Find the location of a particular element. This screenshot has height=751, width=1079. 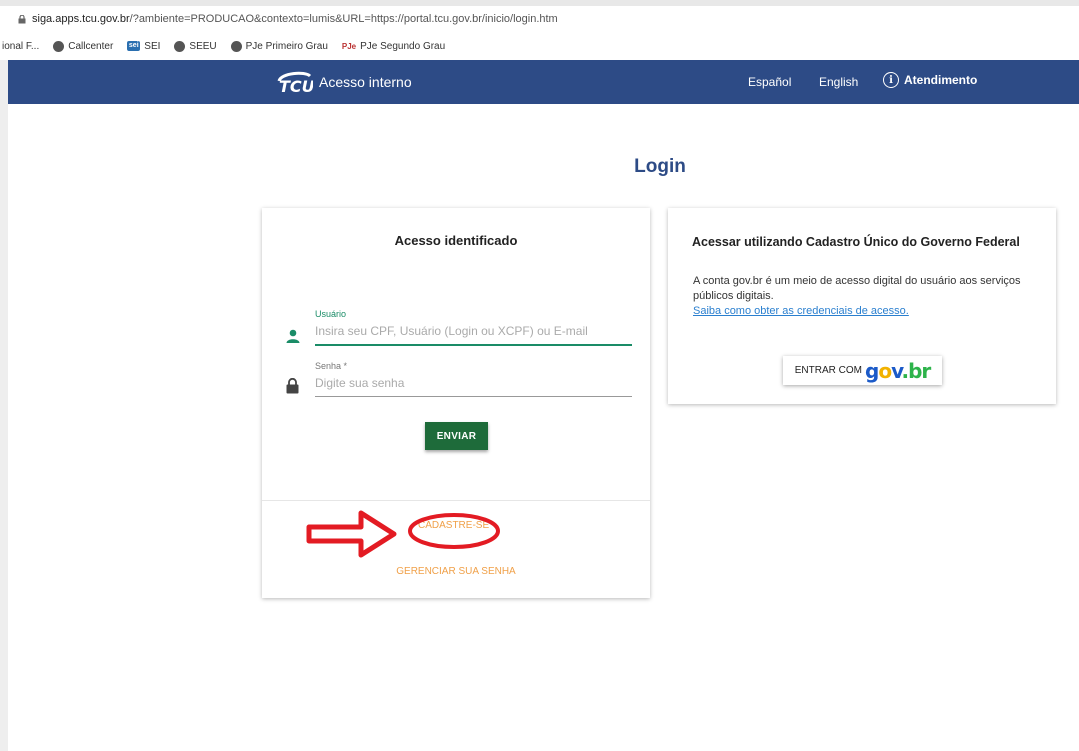

user-input is located at coordinates (473, 332).